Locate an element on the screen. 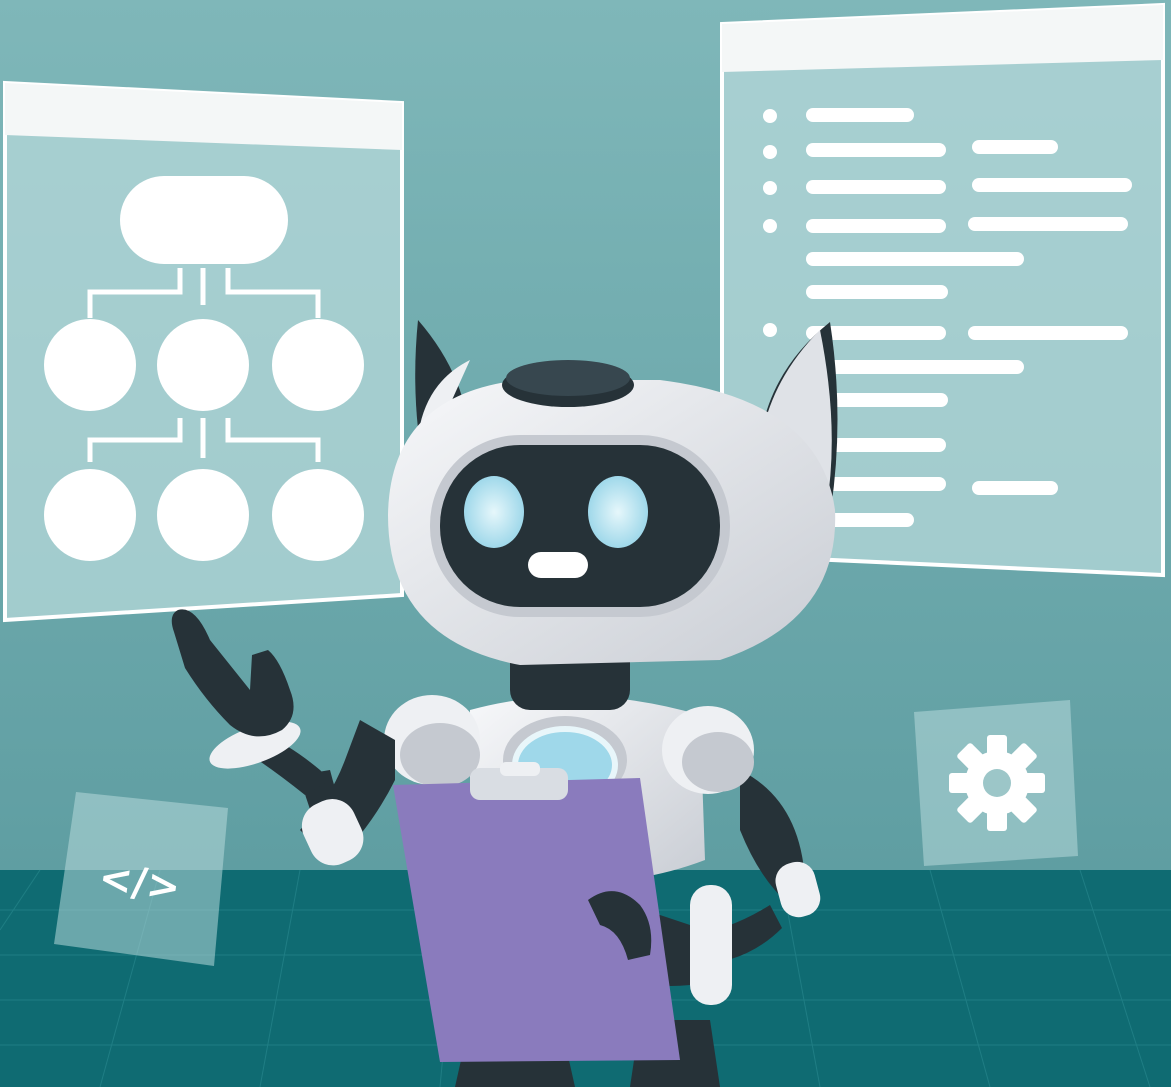  robot-mouth is located at coordinates (558, 565).